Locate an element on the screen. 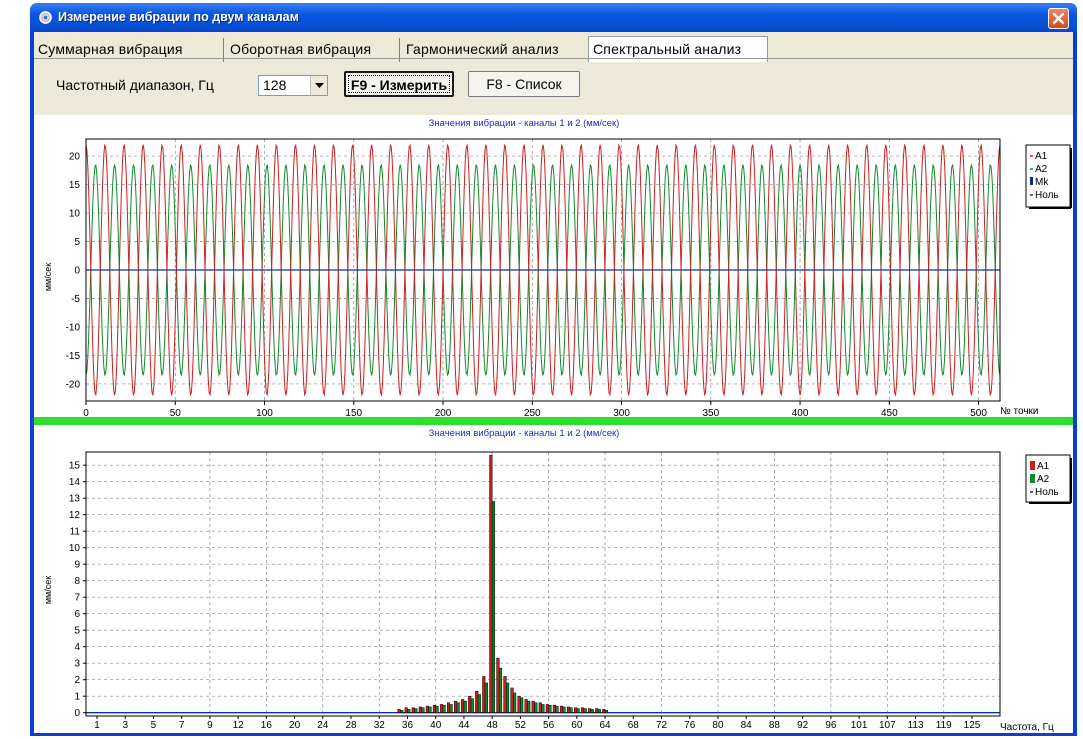 The height and width of the screenshot is (739, 1083). x-tick-label: 24 is located at coordinates (323, 725).